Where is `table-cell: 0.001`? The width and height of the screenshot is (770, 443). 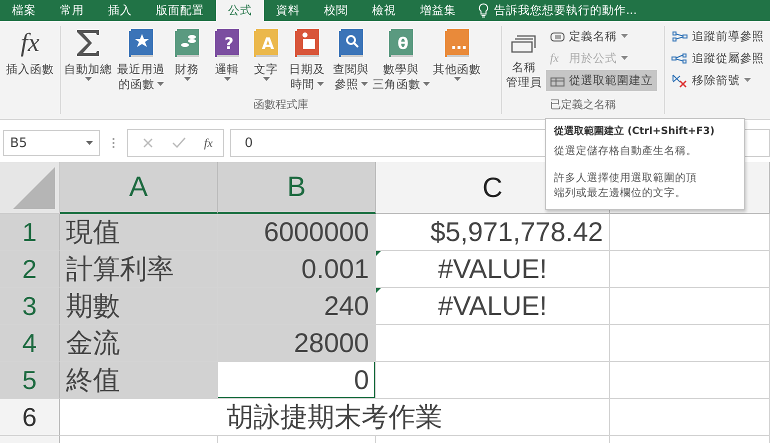
table-cell: 0.001 is located at coordinates (297, 269).